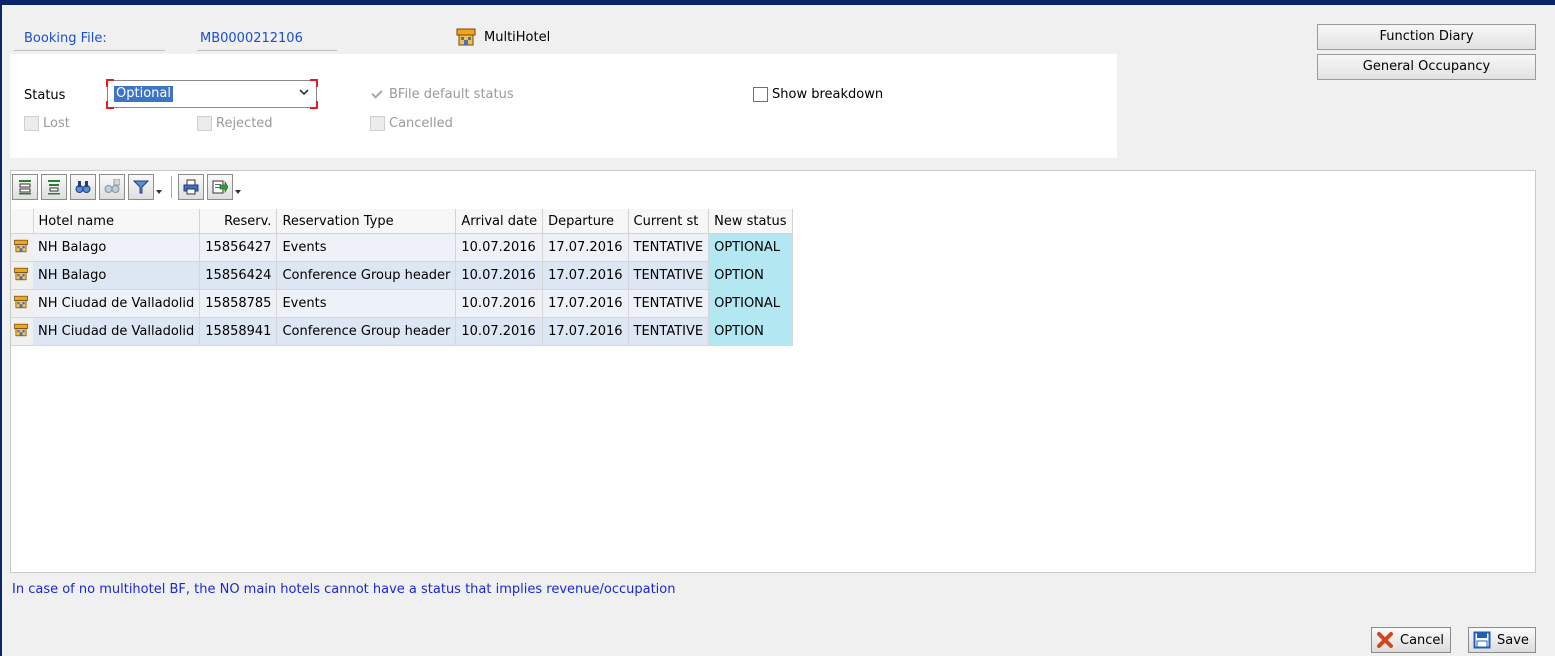 Image resolution: width=1555 pixels, height=656 pixels. I want to click on filter-dropdown, so click(159, 187).